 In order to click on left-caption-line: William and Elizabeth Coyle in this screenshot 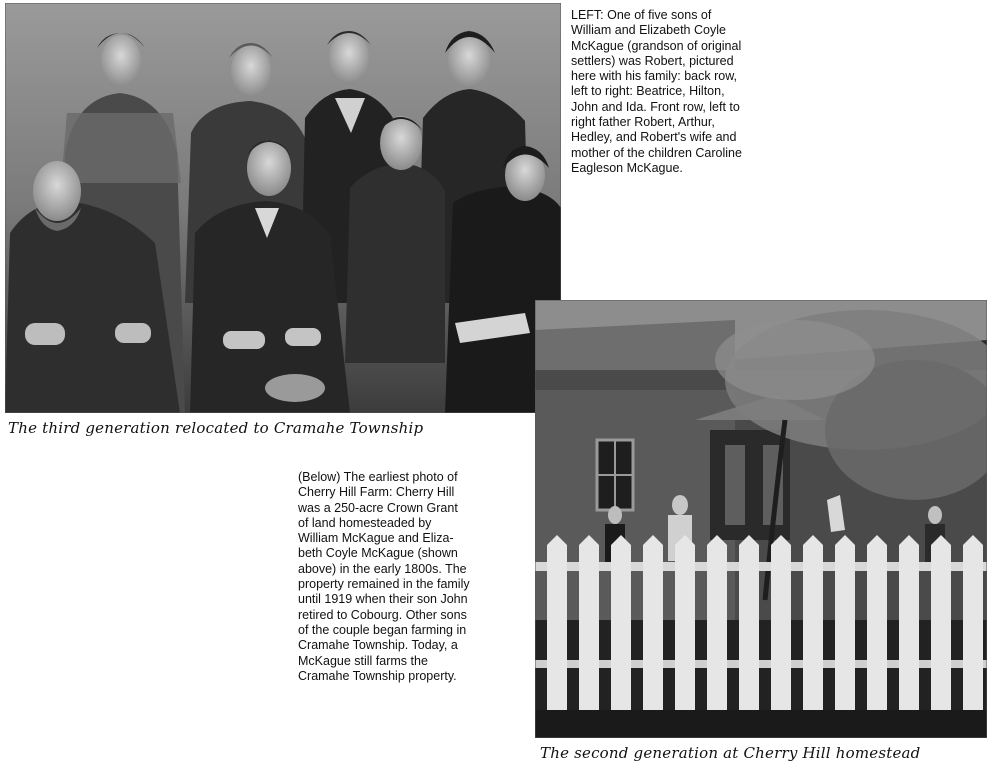, I will do `click(648, 30)`.